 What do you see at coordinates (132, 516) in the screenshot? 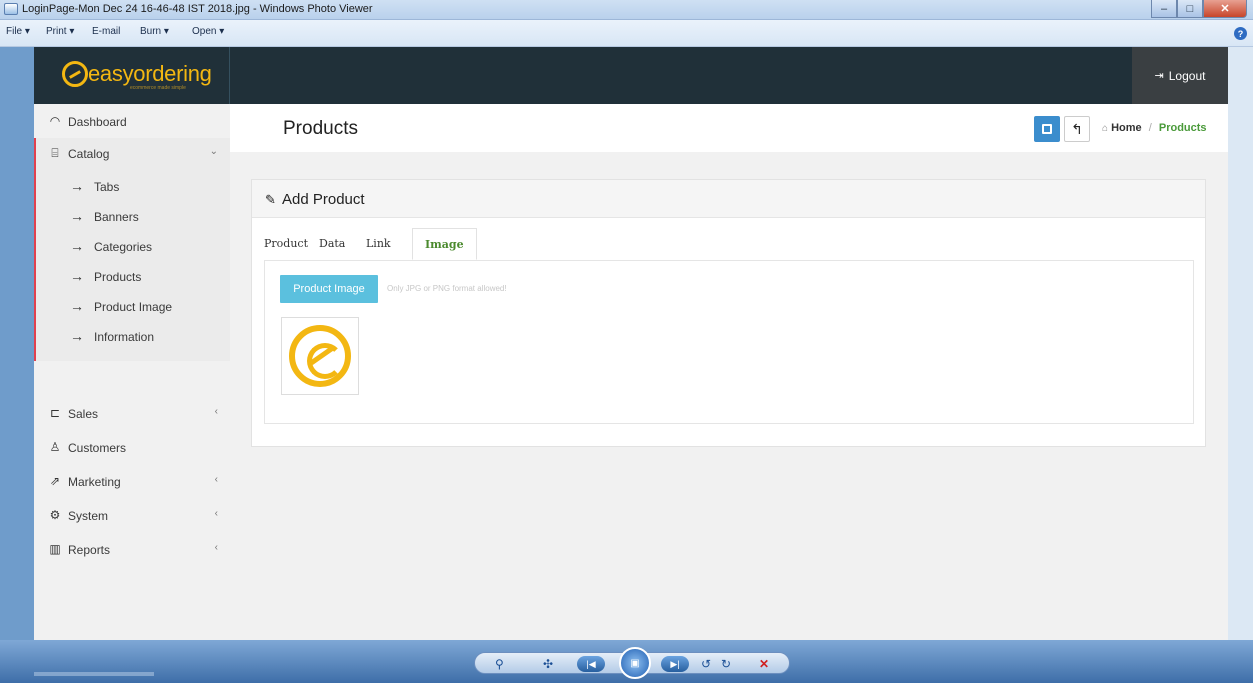
I see `sidebar-item-system: ⚙ System ‹` at bounding box center [132, 516].